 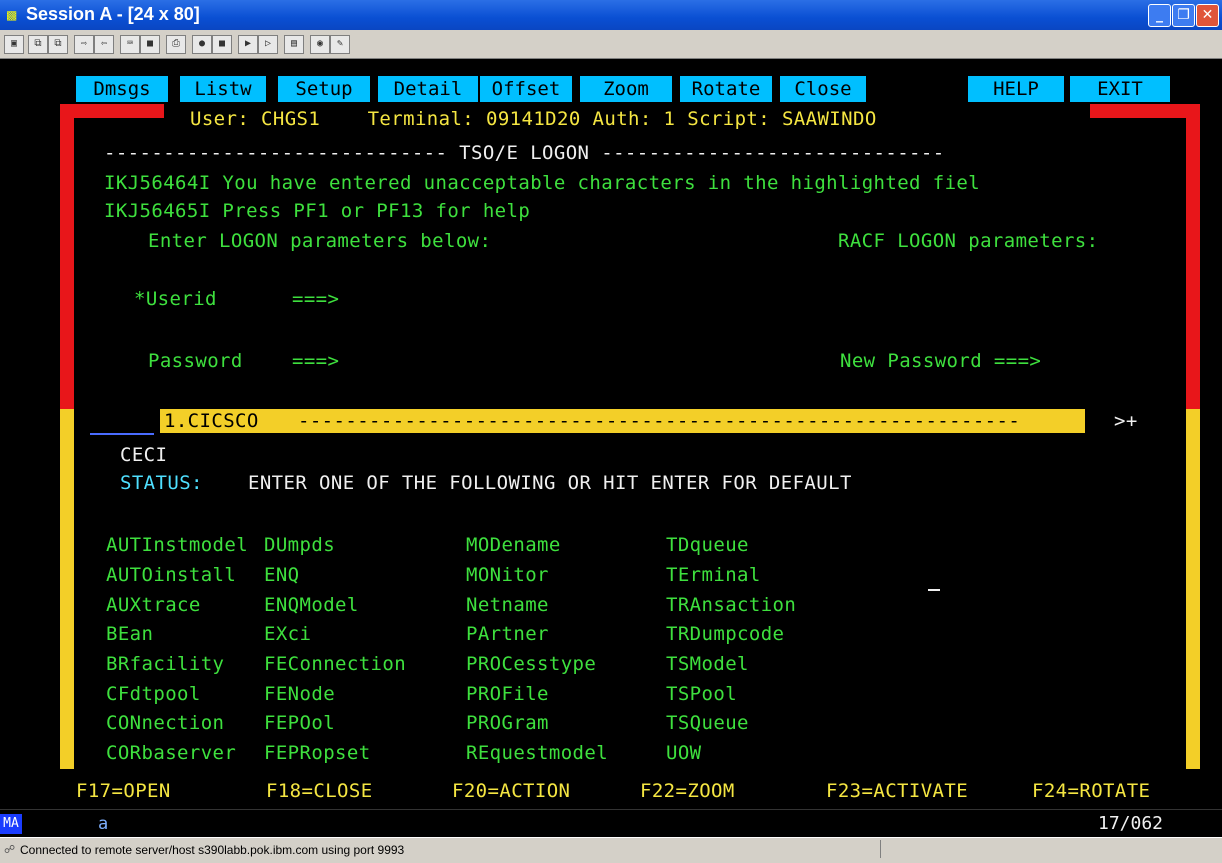 I want to click on userid-input: ===>, so click(x=315, y=299).